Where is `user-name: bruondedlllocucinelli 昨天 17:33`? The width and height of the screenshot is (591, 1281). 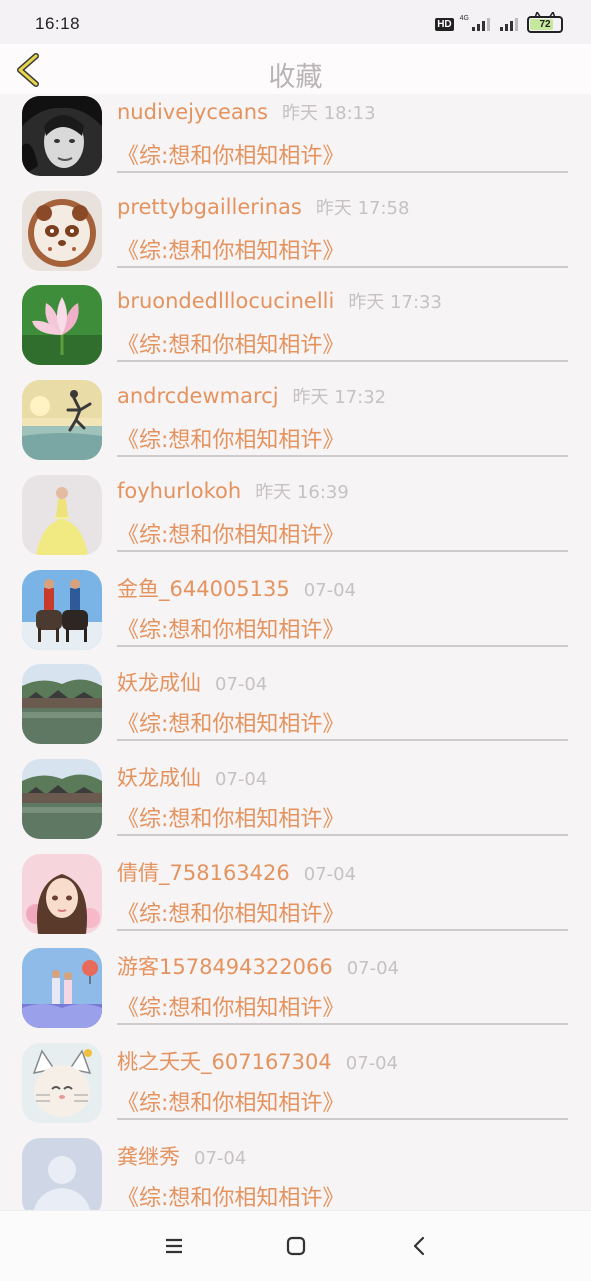
user-name: bruondedlllocucinelli 昨天 17:33 is located at coordinates (279, 301).